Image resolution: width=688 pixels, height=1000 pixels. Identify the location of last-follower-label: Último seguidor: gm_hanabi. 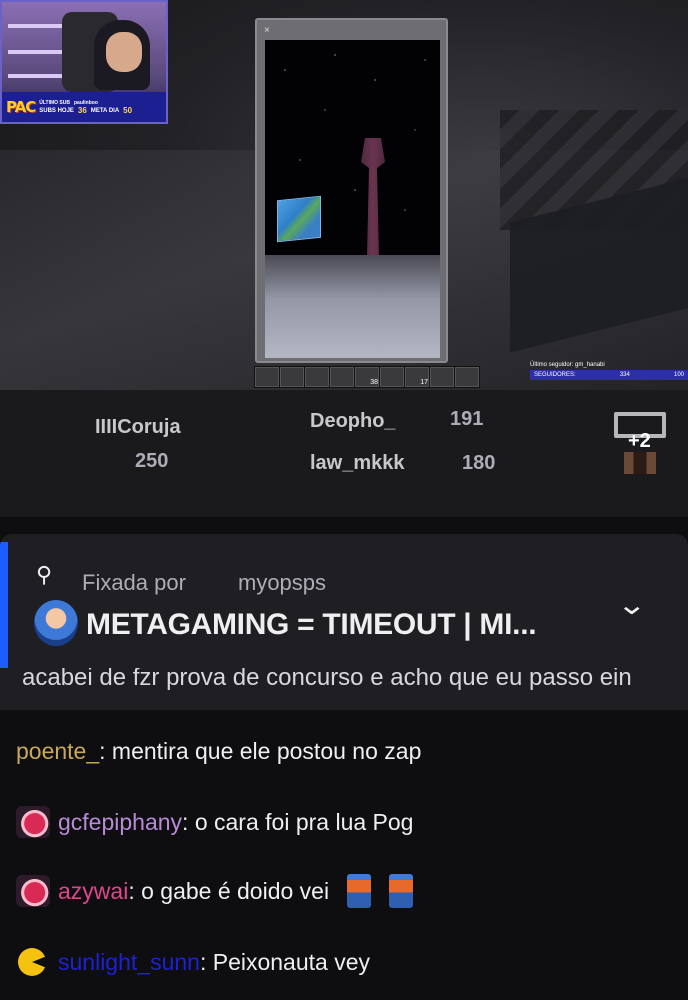
(567, 365).